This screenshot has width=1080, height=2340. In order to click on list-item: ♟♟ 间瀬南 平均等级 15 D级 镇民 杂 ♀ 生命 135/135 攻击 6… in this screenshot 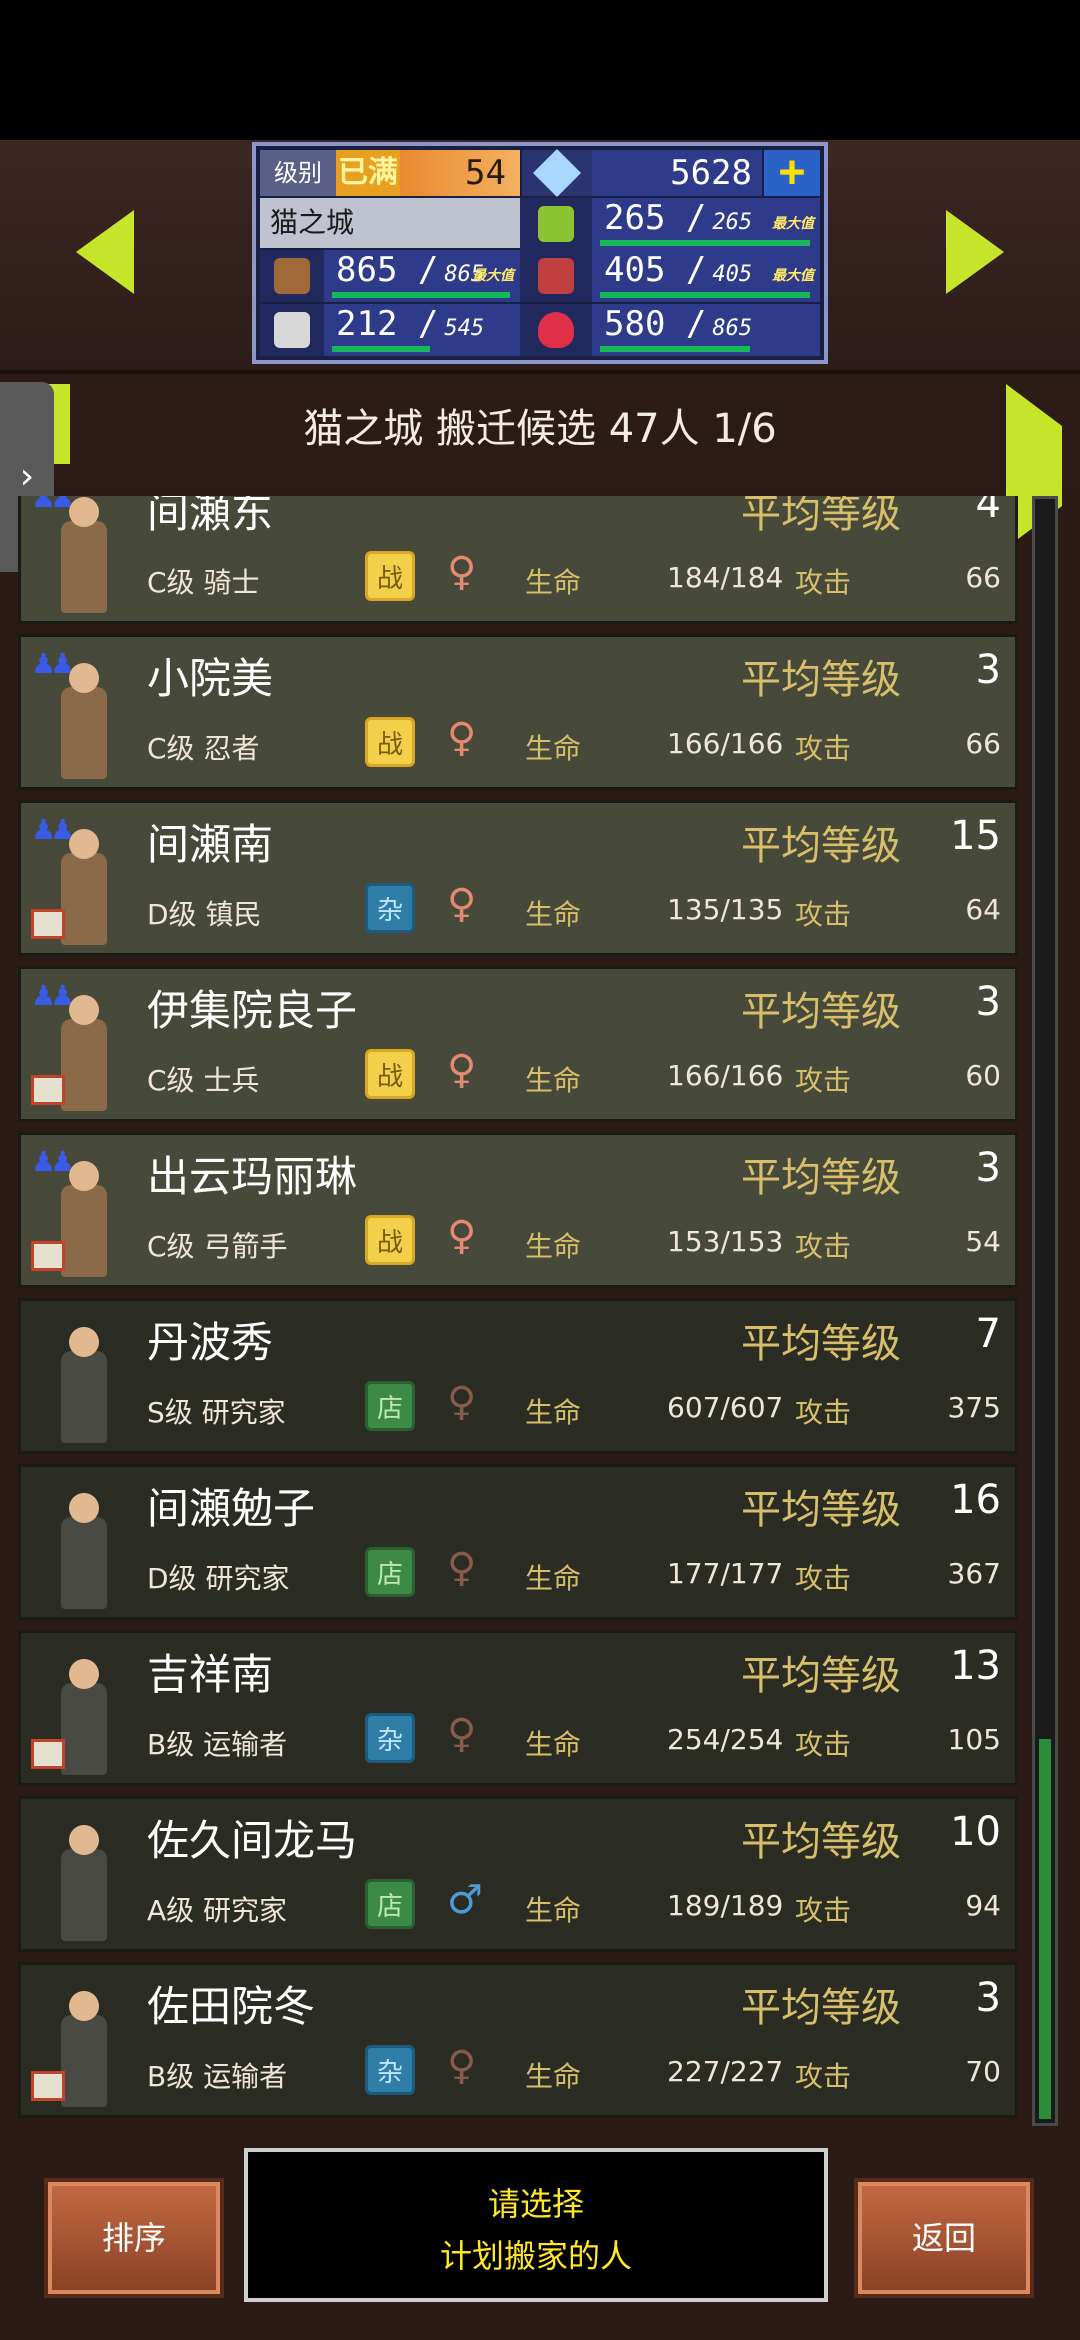, I will do `click(518, 878)`.